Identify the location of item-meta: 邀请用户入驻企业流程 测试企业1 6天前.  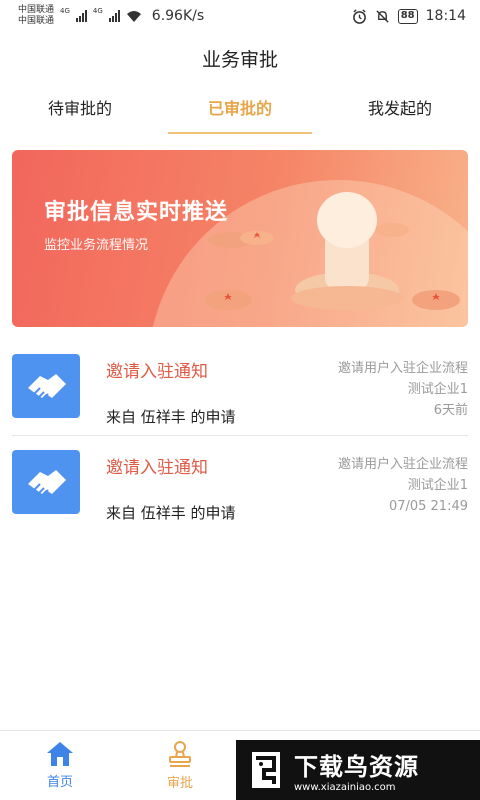
(403, 389).